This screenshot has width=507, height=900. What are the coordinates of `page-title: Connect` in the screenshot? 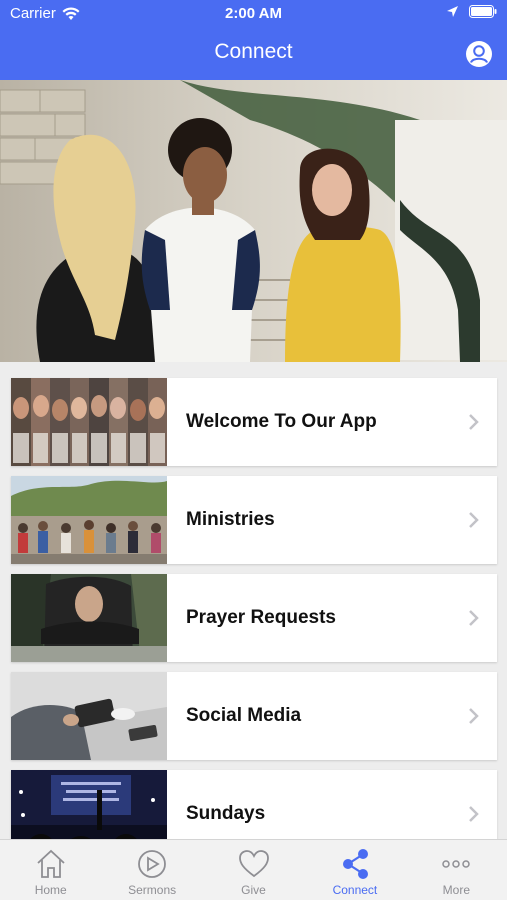 It's located at (253, 51).